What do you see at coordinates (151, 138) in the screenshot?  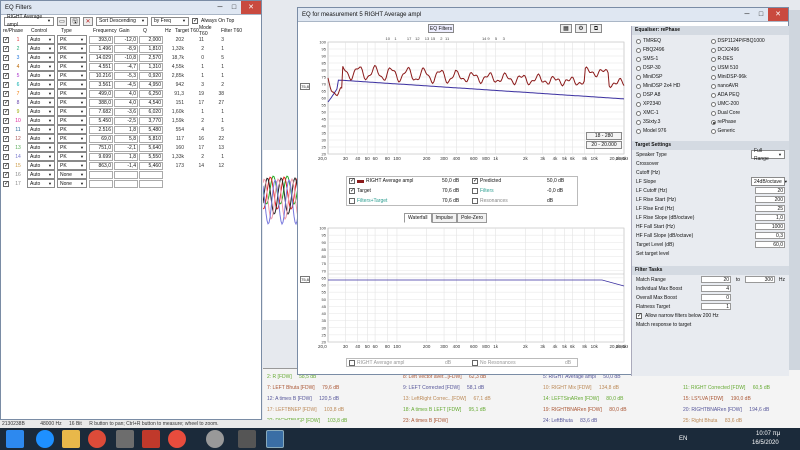 I see `filter-q-input: 5,810` at bounding box center [151, 138].